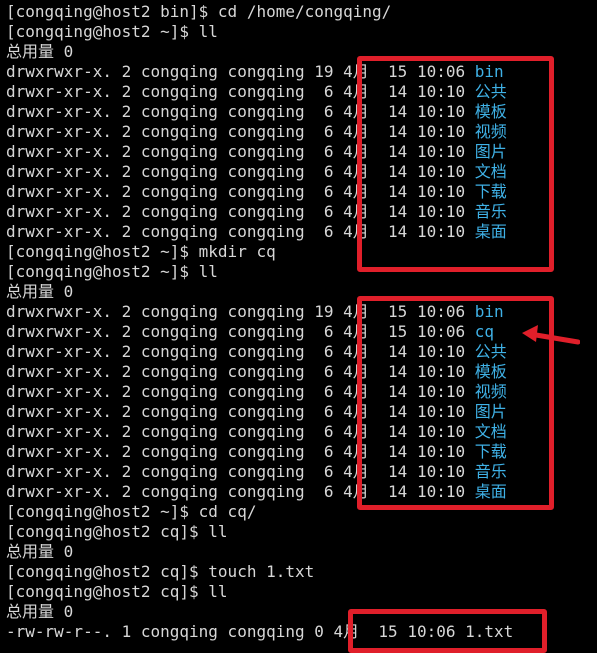 The image size is (597, 653). Describe the element at coordinates (141, 251) in the screenshot. I see `command-line: [congqing@host2 ~]$ mkdir cq` at that location.